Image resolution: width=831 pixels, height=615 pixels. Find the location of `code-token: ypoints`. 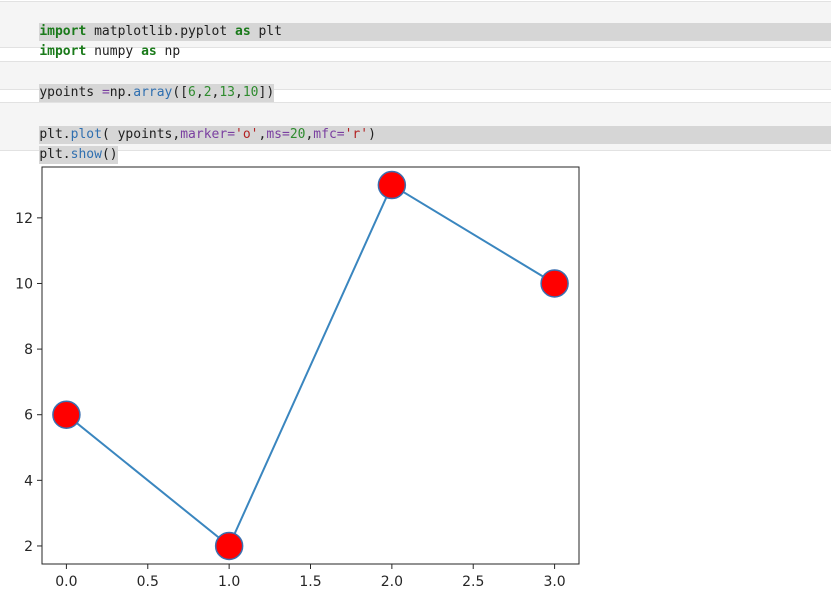

code-token: ypoints is located at coordinates (70, 92).